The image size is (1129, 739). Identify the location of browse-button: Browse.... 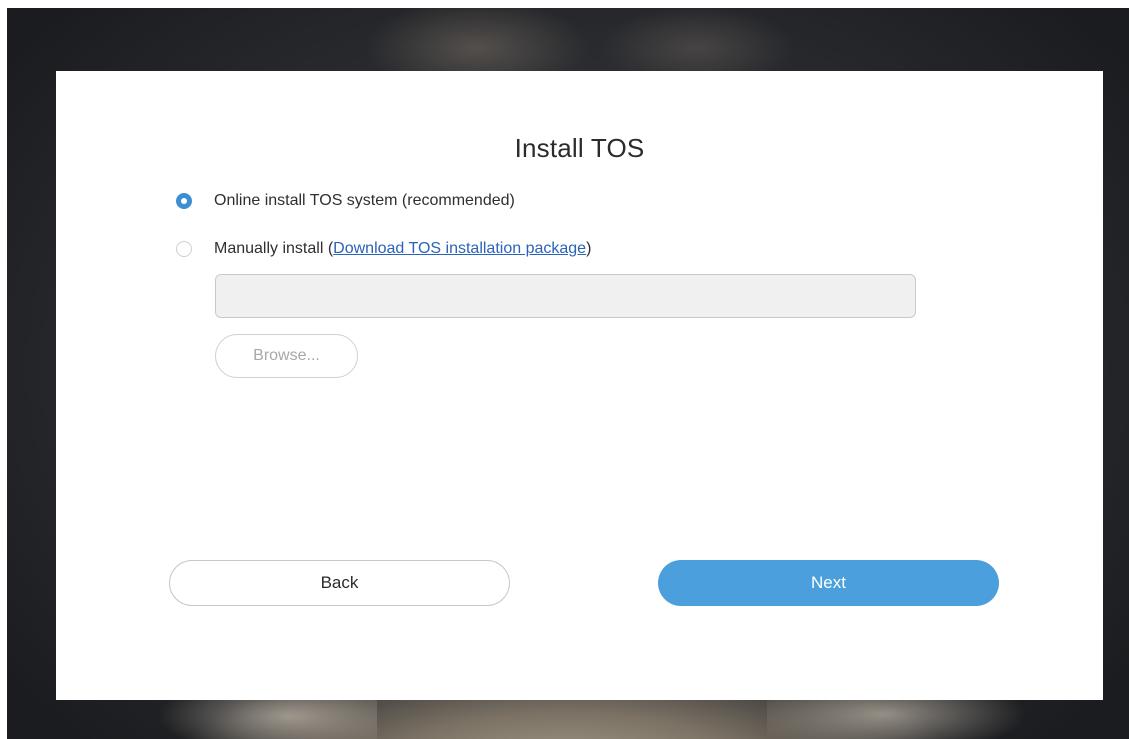
(286, 356).